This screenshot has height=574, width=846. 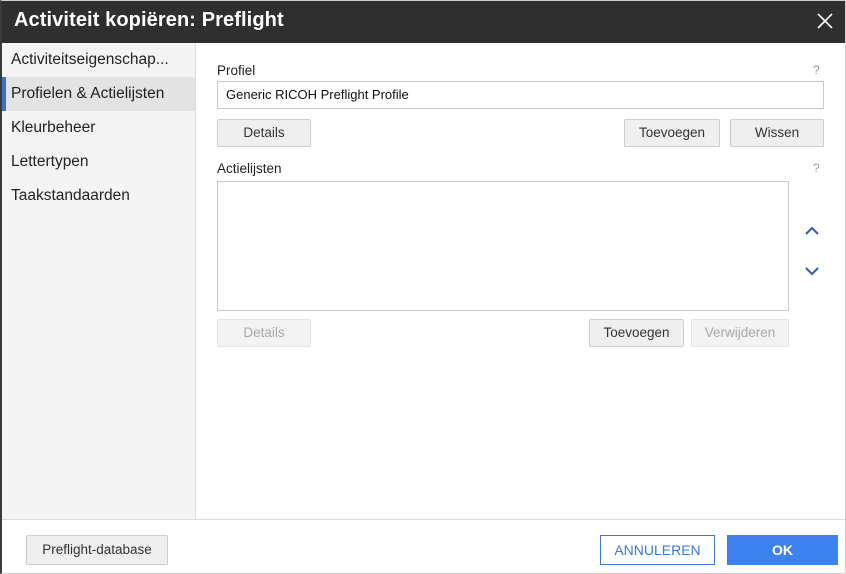 I want to click on sidebar-item-color-management: Kleurbeheer, so click(x=98, y=128).